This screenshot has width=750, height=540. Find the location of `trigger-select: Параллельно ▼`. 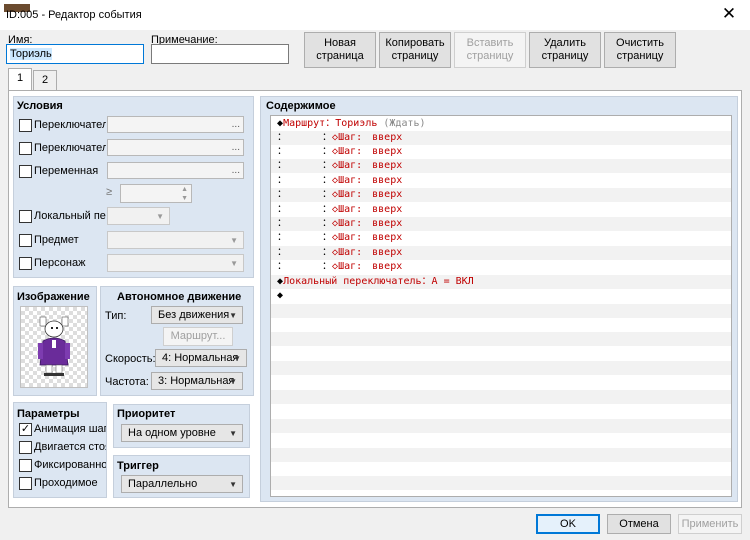

trigger-select: Параллельно ▼ is located at coordinates (182, 484).